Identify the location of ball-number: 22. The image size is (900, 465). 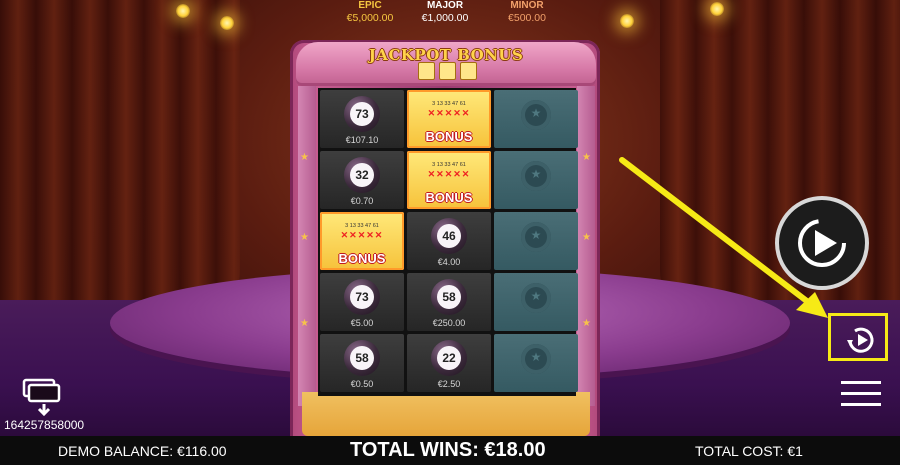
(449, 358).